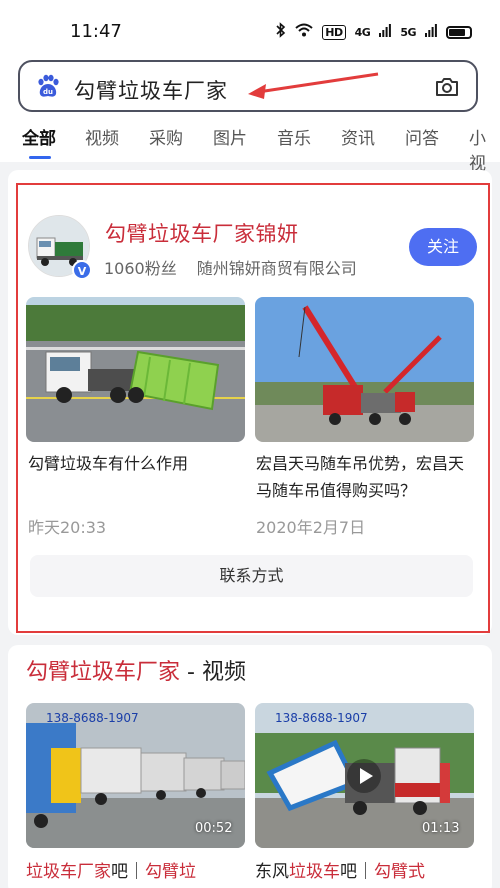  What do you see at coordinates (139, 463) in the screenshot?
I see `article-title-1: 勾臂垃圾车有什么作用` at bounding box center [139, 463].